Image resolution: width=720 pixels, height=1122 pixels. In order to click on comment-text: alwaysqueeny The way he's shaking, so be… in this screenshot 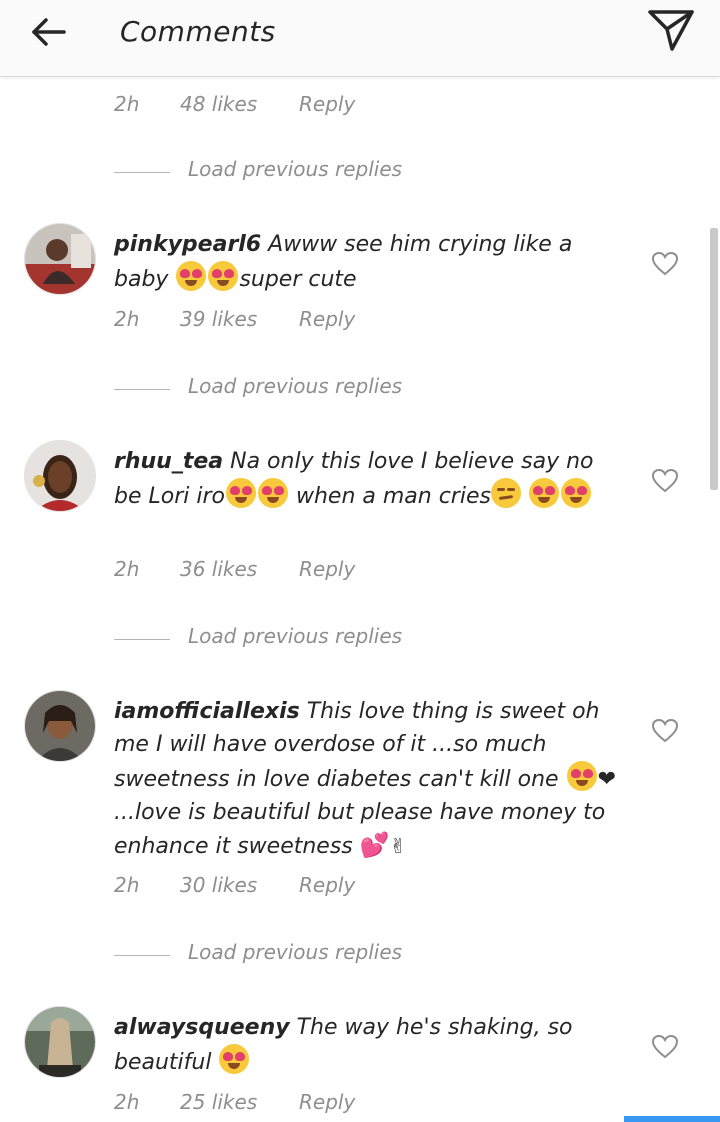, I will do `click(343, 1045)`.